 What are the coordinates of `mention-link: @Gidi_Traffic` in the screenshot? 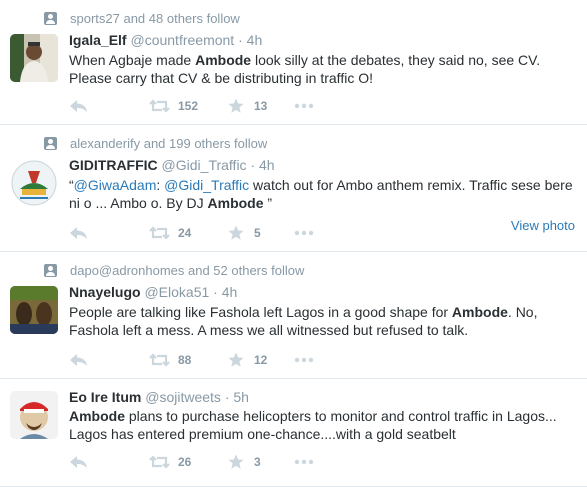 It's located at (206, 185).